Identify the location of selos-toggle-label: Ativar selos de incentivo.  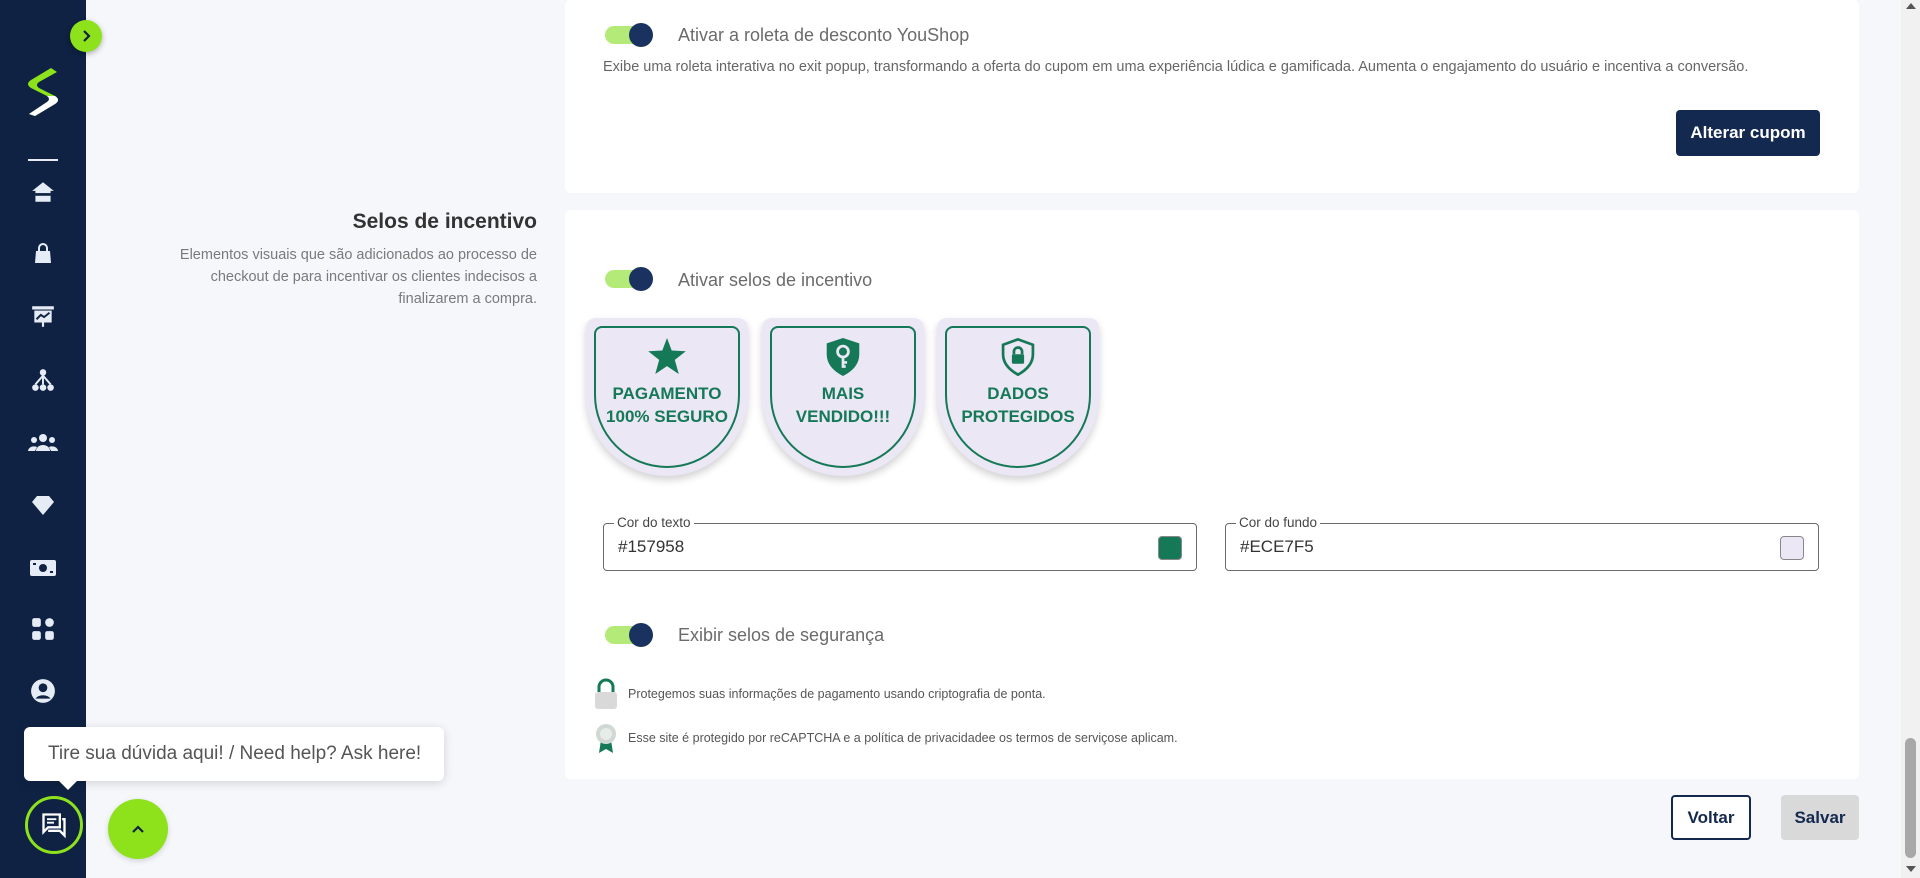
(775, 280).